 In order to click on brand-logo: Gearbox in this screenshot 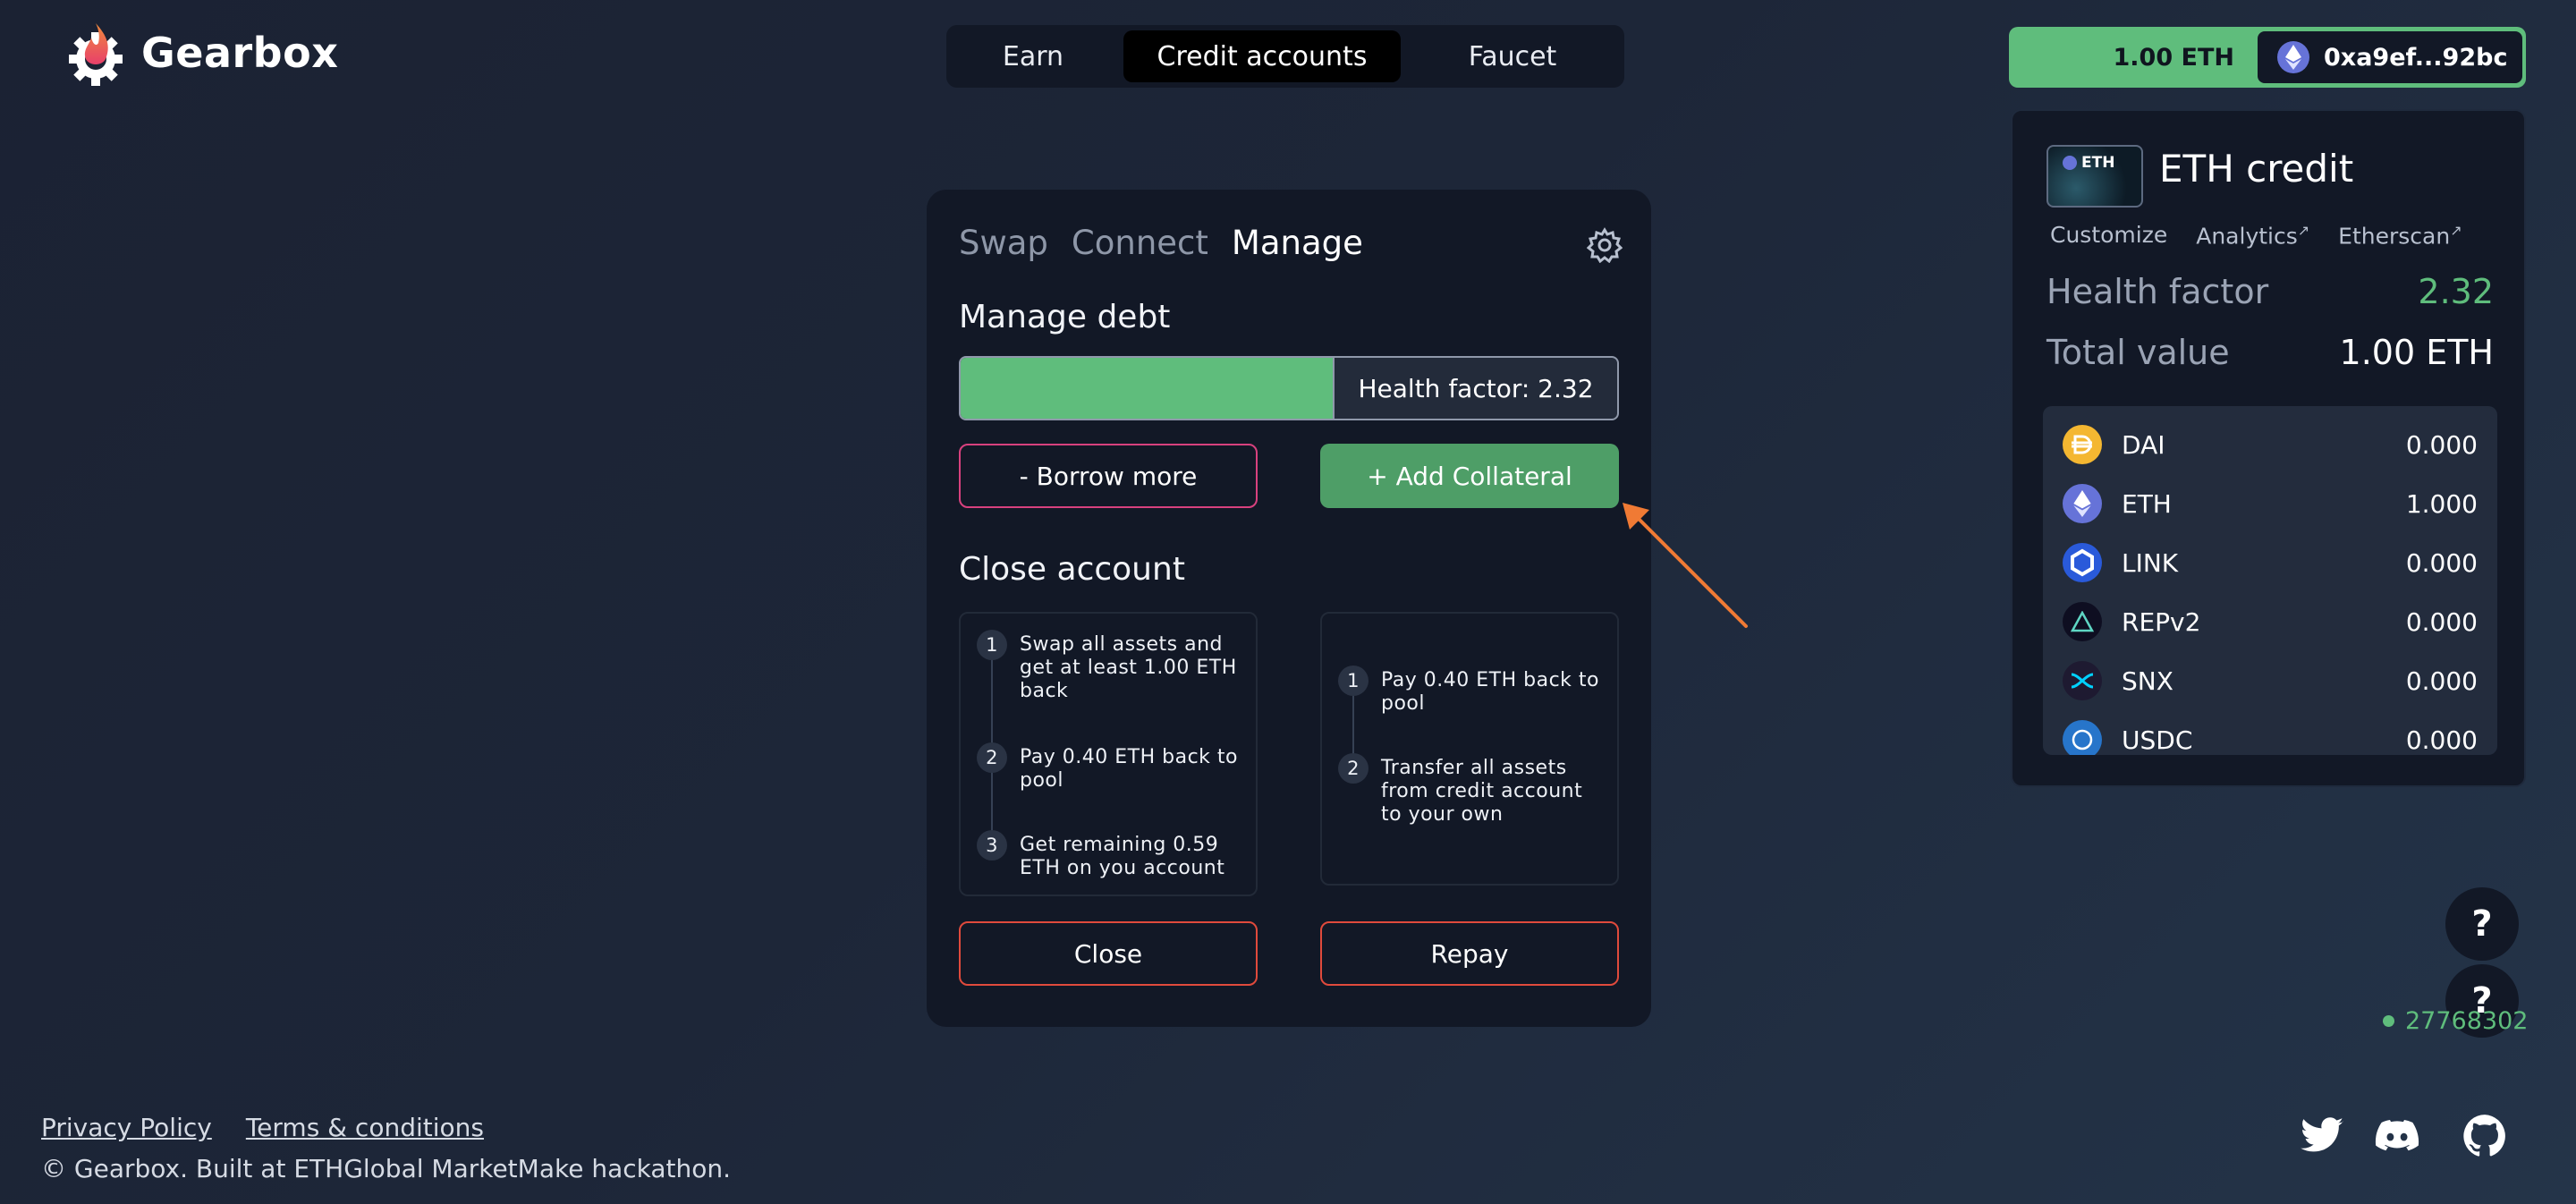, I will do `click(202, 53)`.